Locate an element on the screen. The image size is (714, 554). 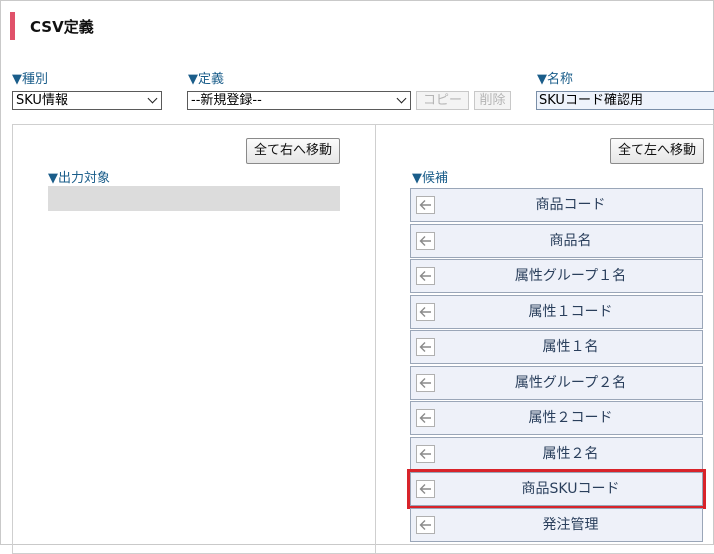
name-label: ▼名称 is located at coordinates (555, 79).